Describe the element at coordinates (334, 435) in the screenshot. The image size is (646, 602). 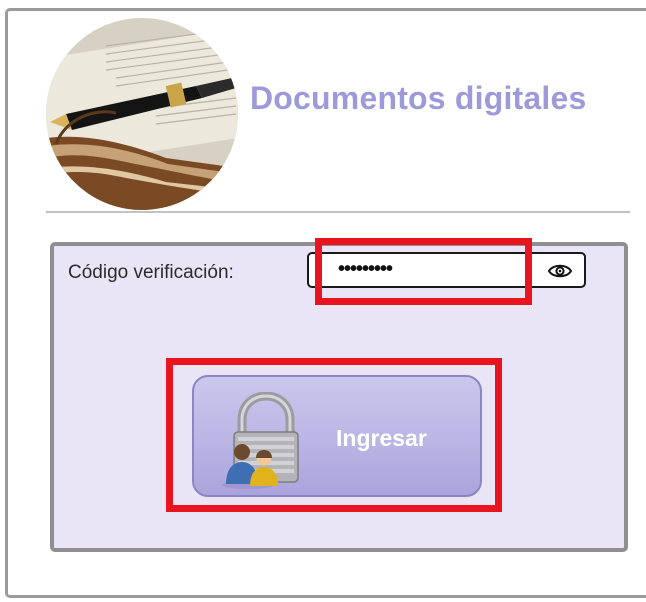
I see `highlight-box-login-button` at that location.